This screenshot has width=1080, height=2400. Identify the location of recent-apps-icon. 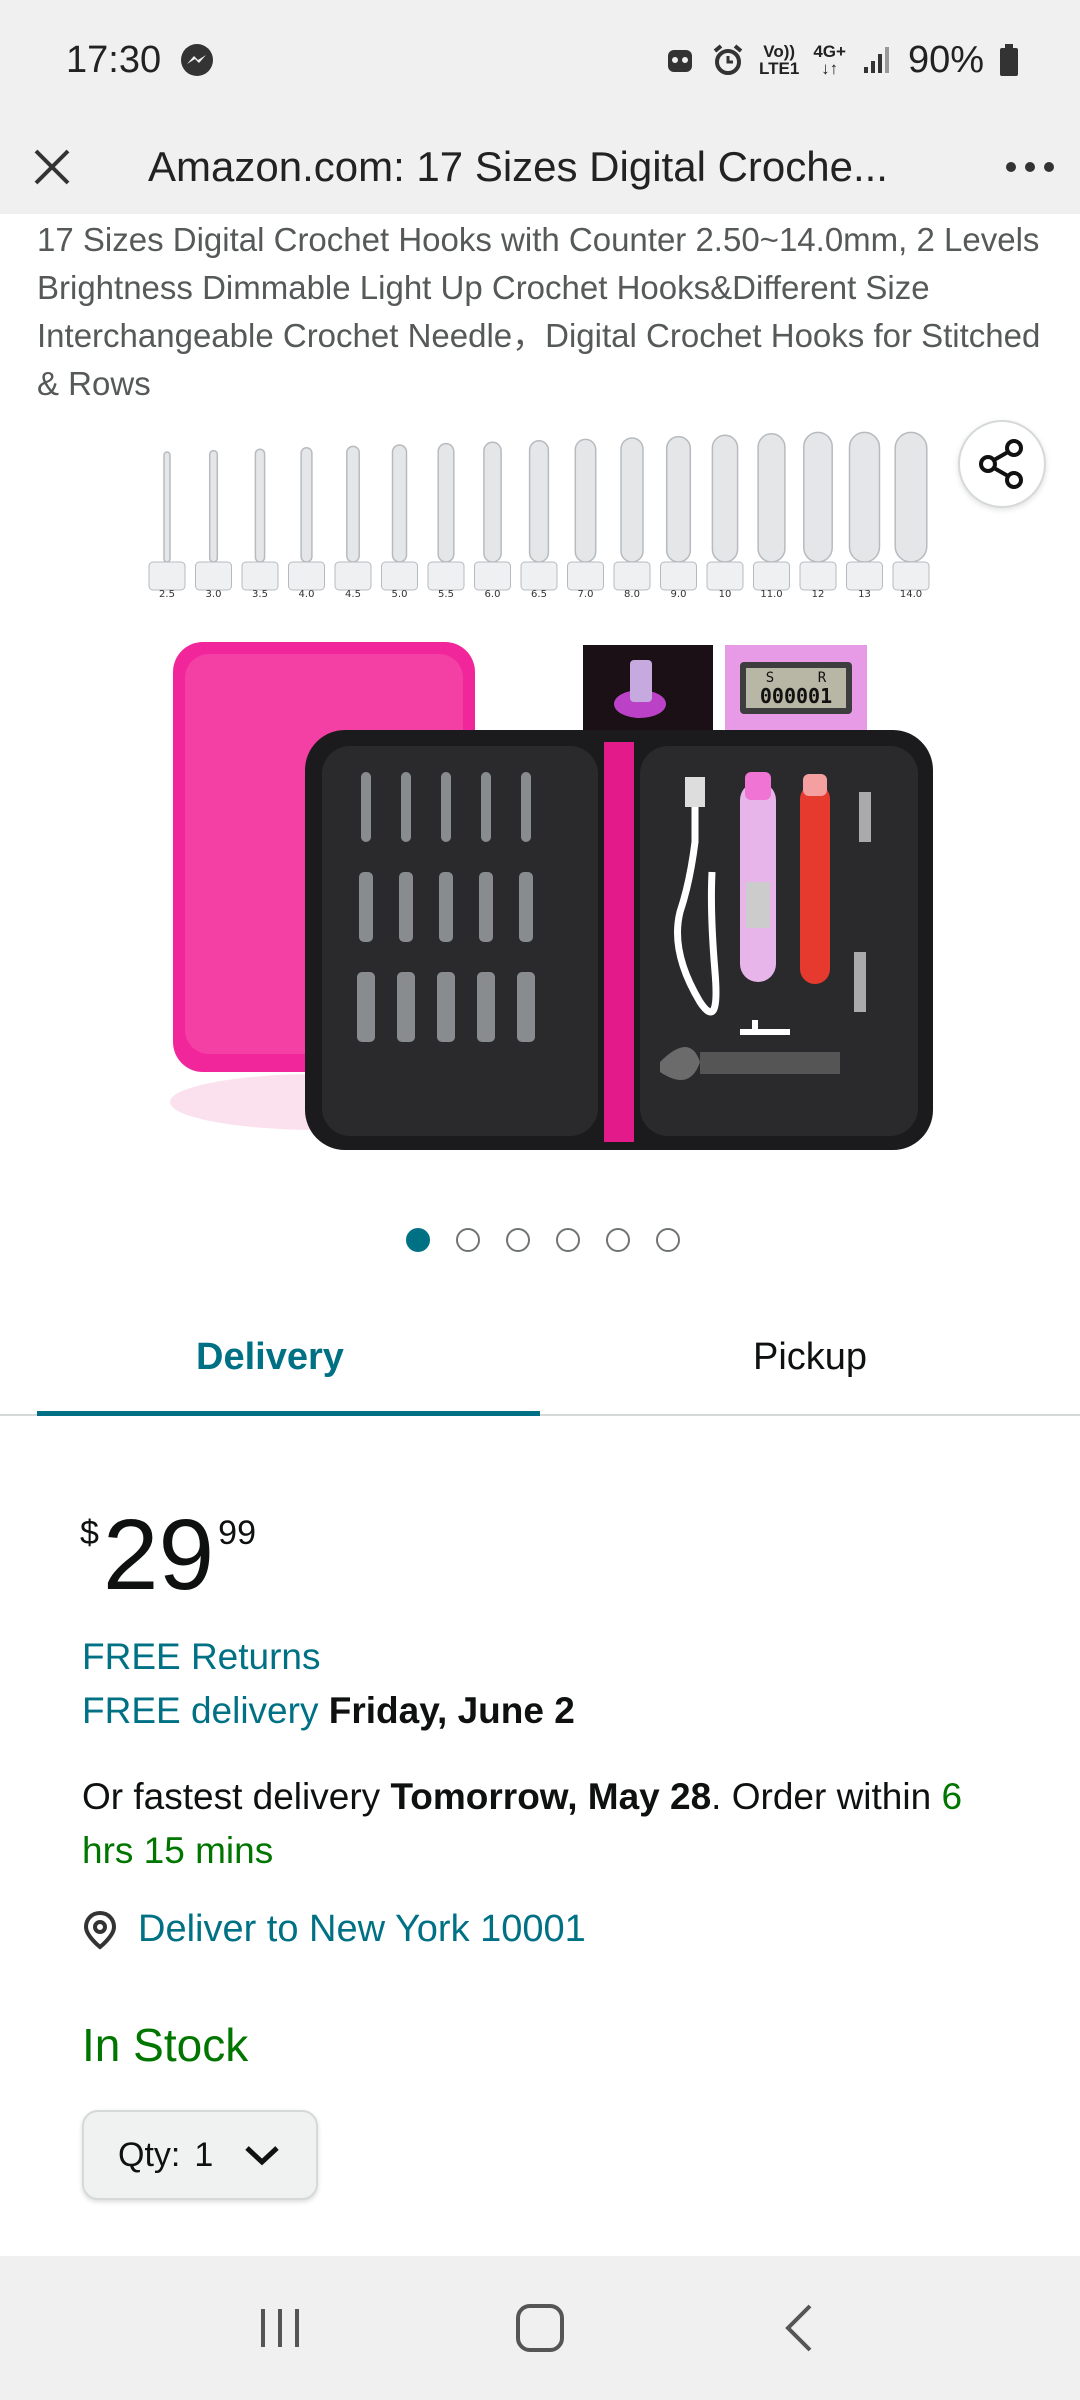
(280, 2328).